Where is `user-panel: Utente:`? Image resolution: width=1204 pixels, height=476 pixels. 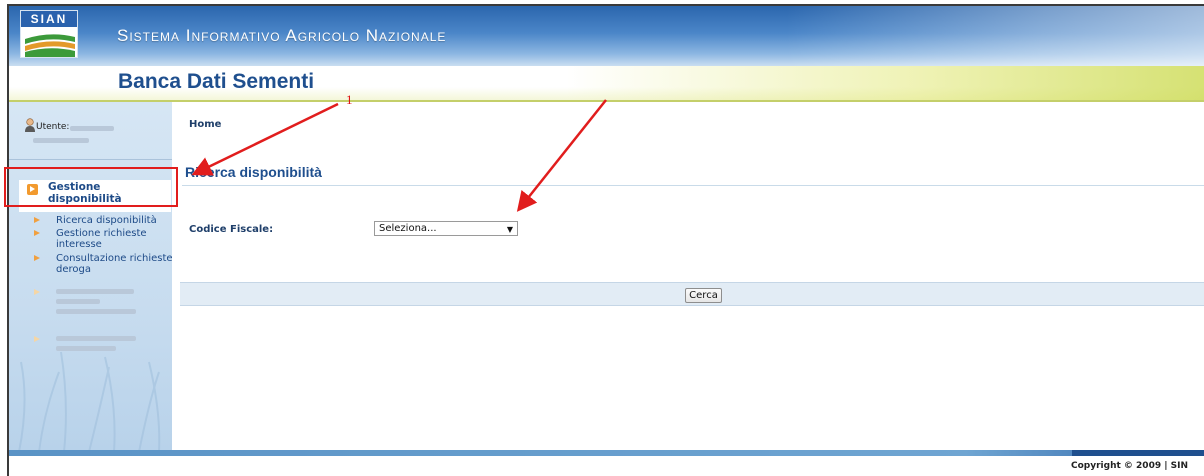 user-panel: Utente: is located at coordinates (90, 131).